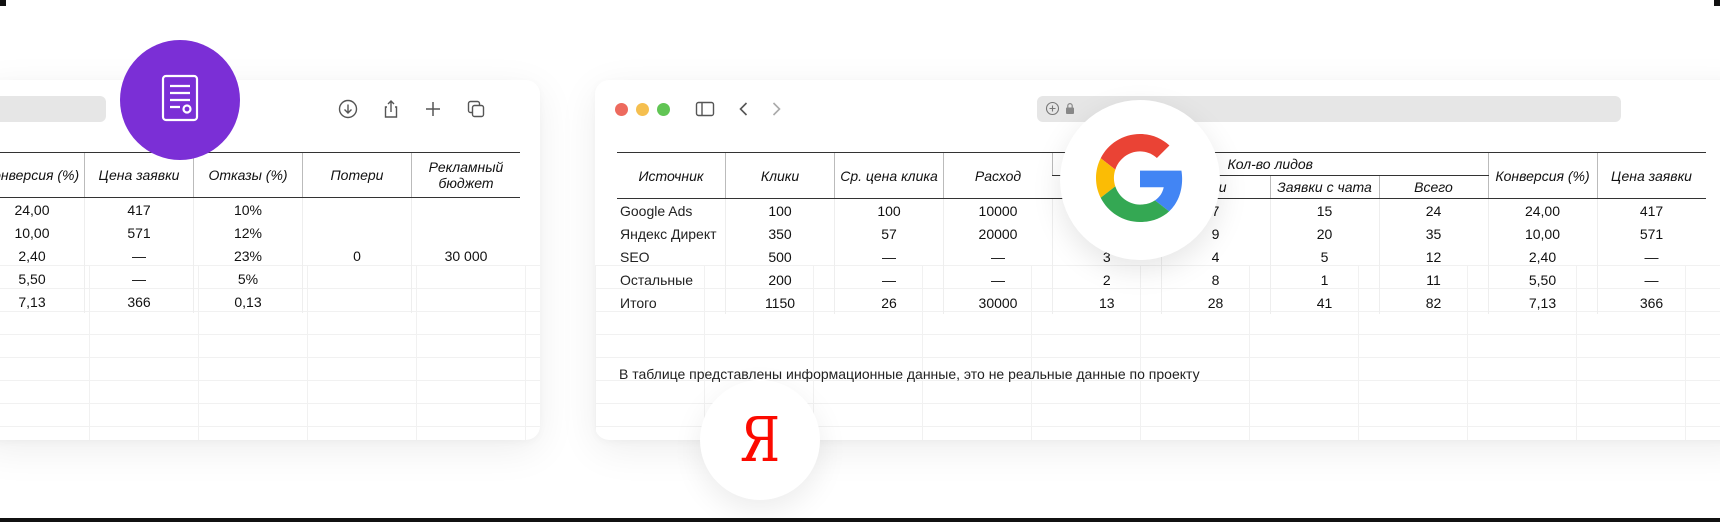 This screenshot has width=1720, height=522. I want to click on forward-icon, so click(776, 109).